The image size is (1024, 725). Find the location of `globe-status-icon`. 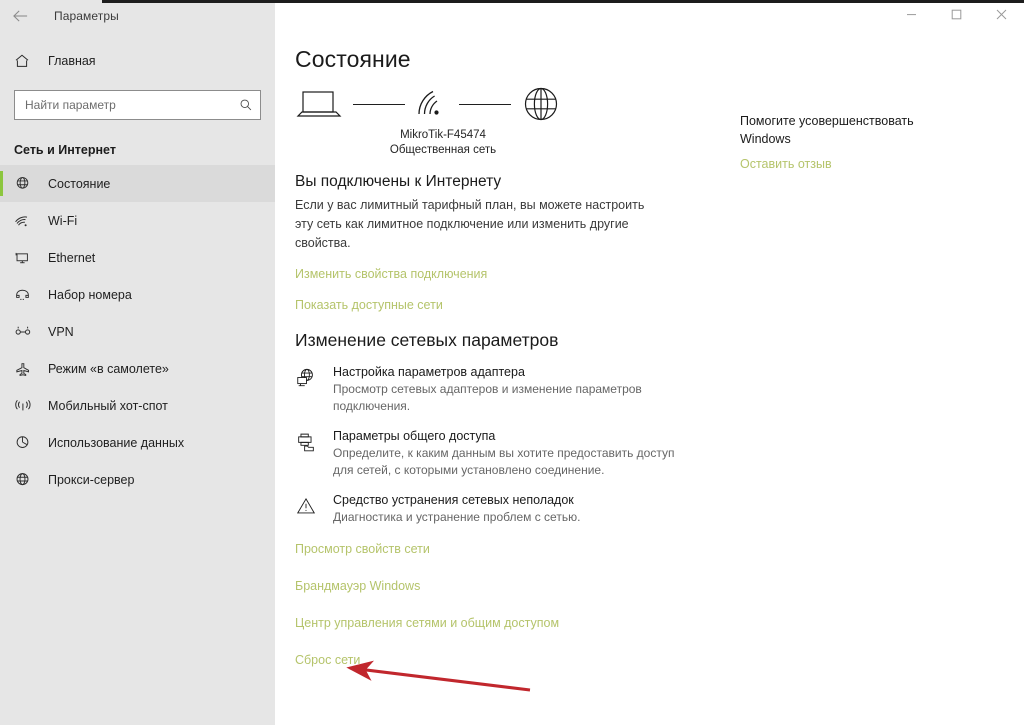

globe-status-icon is located at coordinates (29, 183).